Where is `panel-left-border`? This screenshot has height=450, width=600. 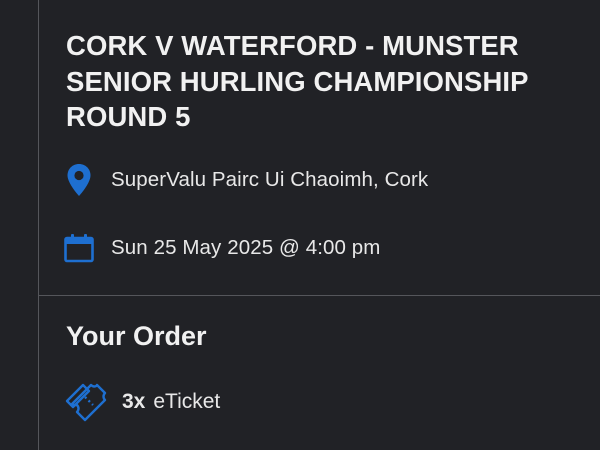 panel-left-border is located at coordinates (38, 225).